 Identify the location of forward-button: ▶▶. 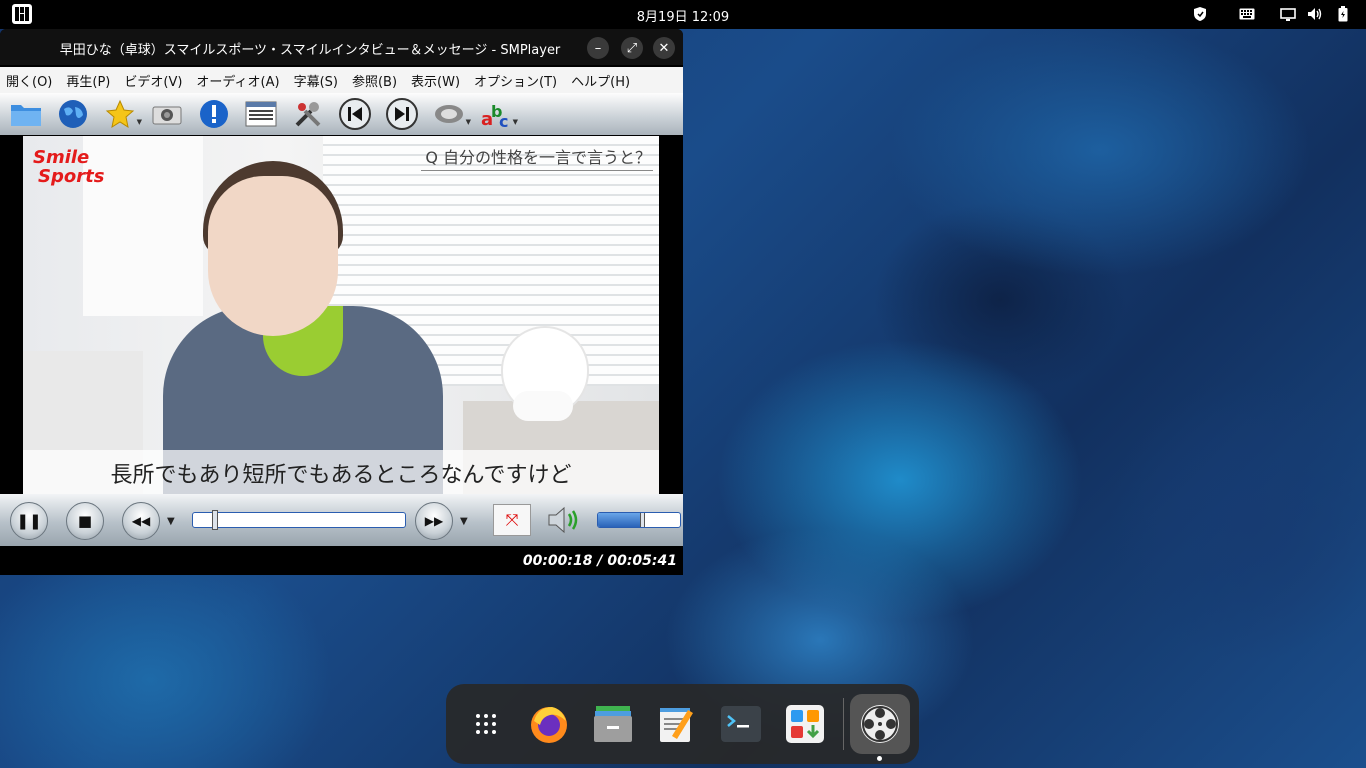
(434, 521).